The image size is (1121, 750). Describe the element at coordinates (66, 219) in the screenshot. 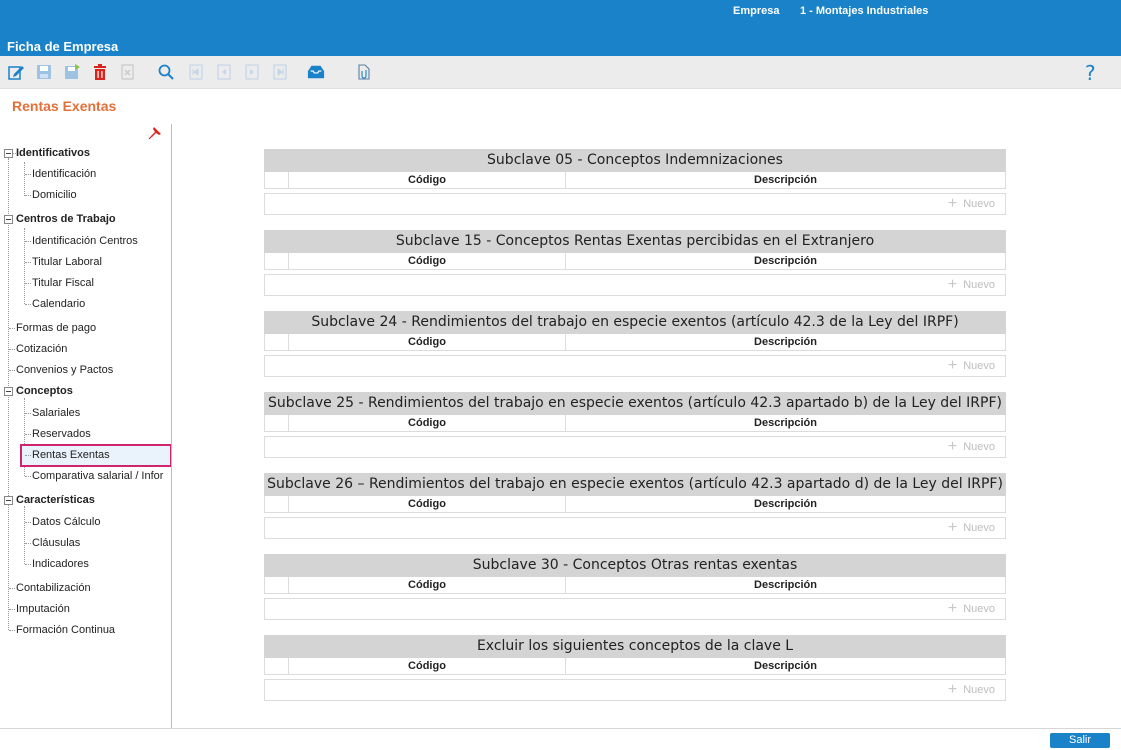

I see `tree-group-centros-de-trabajo: Centros de Trabajo` at that location.